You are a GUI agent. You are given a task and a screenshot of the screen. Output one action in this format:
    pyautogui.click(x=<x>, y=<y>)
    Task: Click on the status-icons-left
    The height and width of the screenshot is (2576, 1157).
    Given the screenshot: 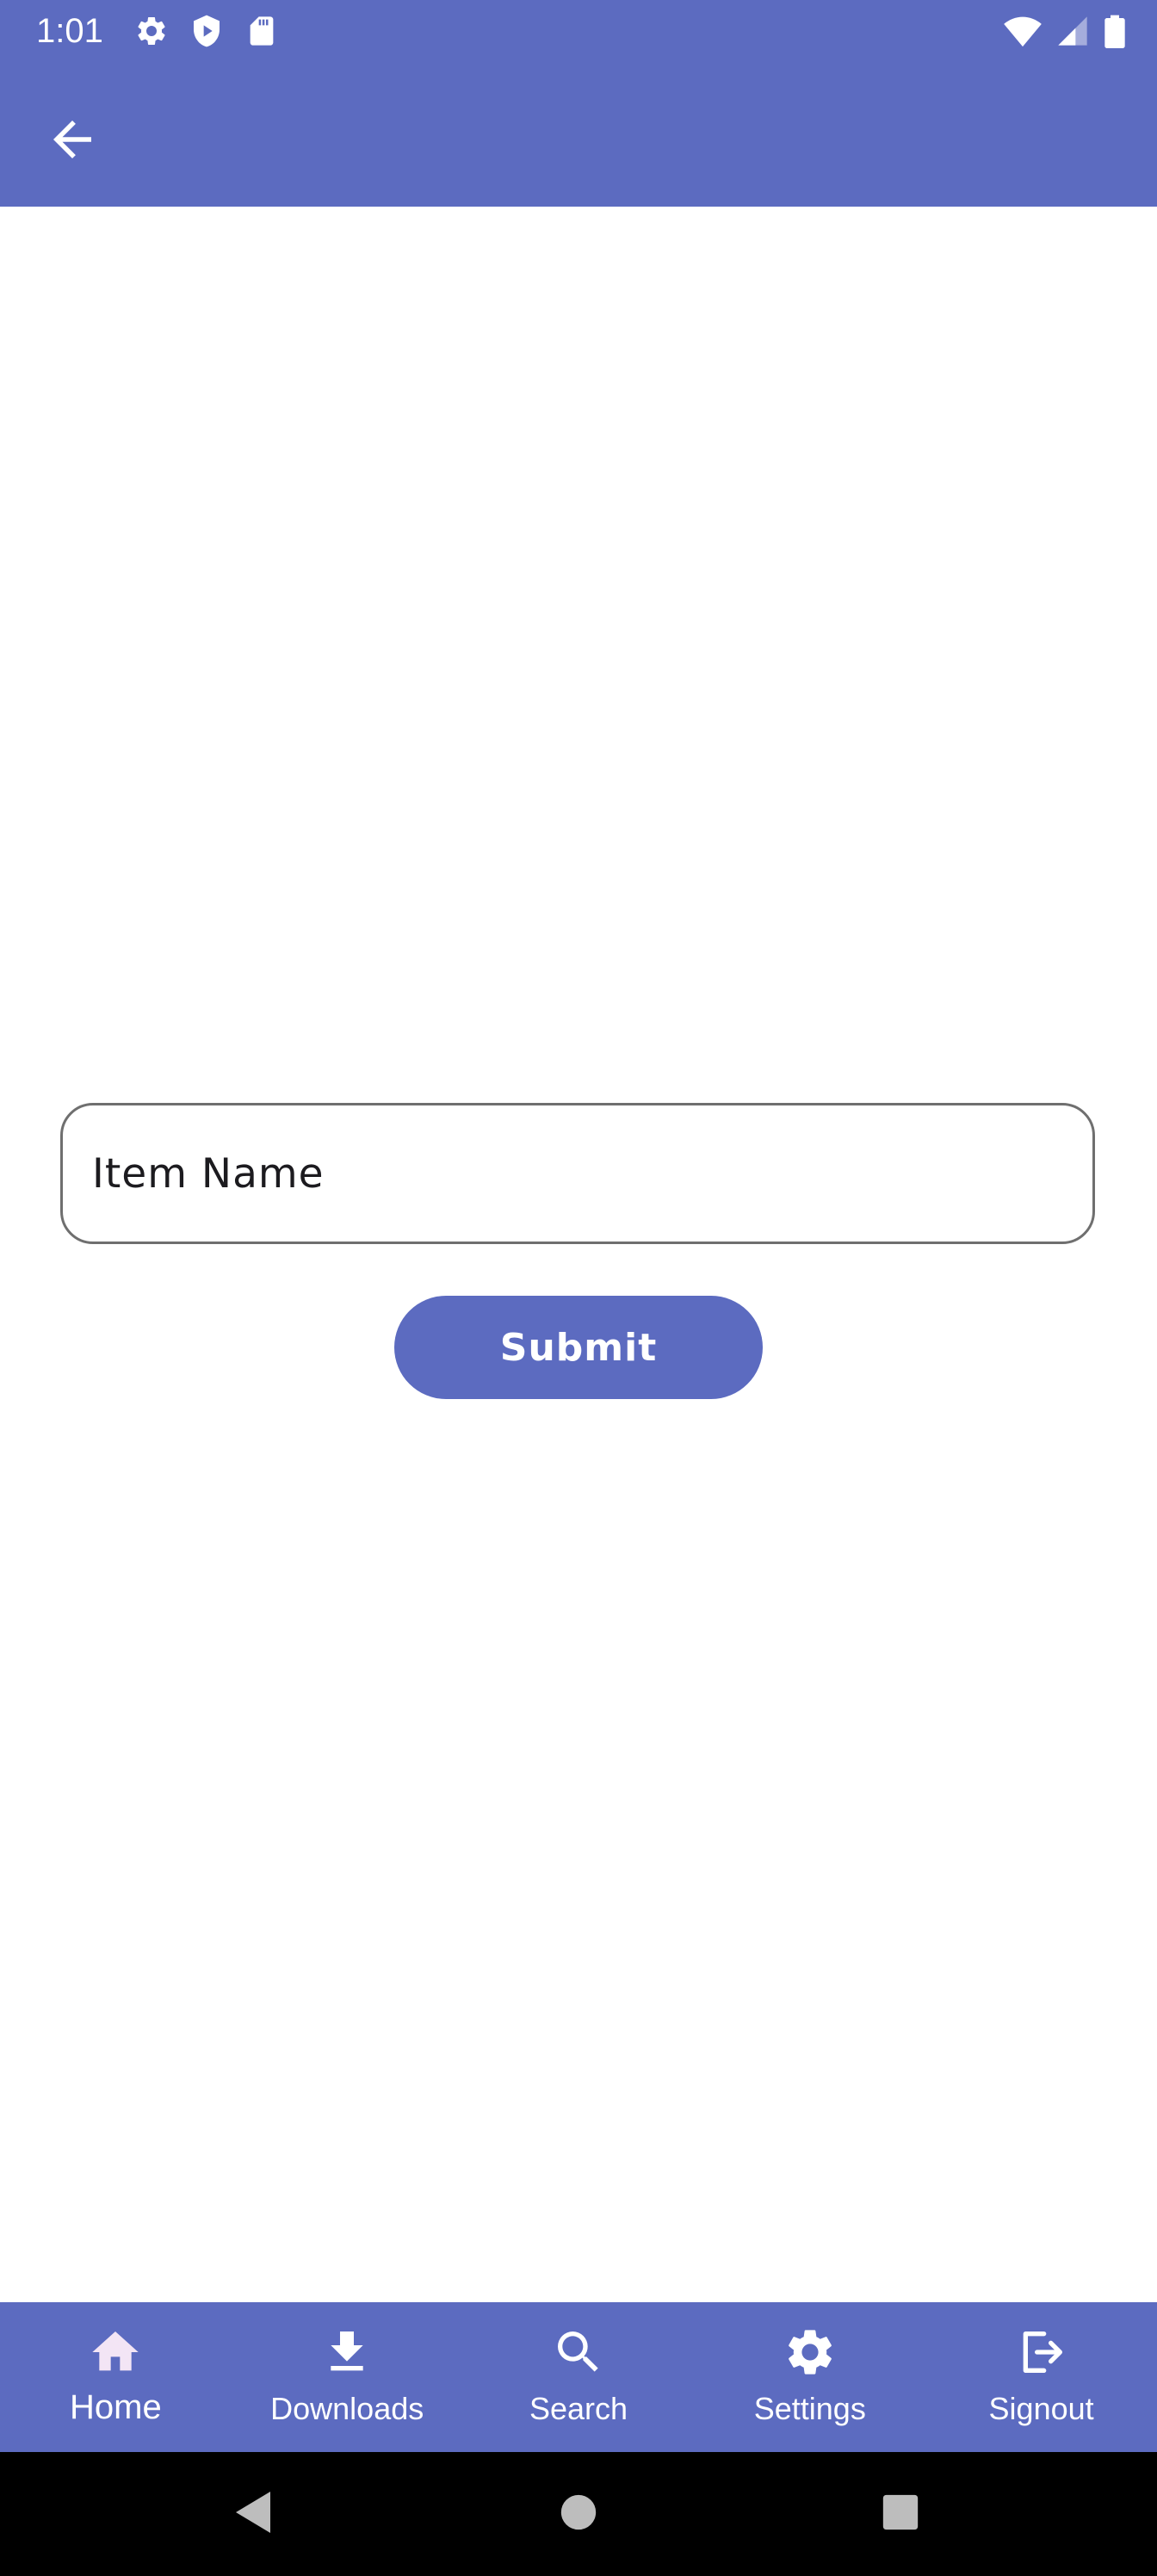 What is the action you would take?
    pyautogui.click(x=207, y=31)
    